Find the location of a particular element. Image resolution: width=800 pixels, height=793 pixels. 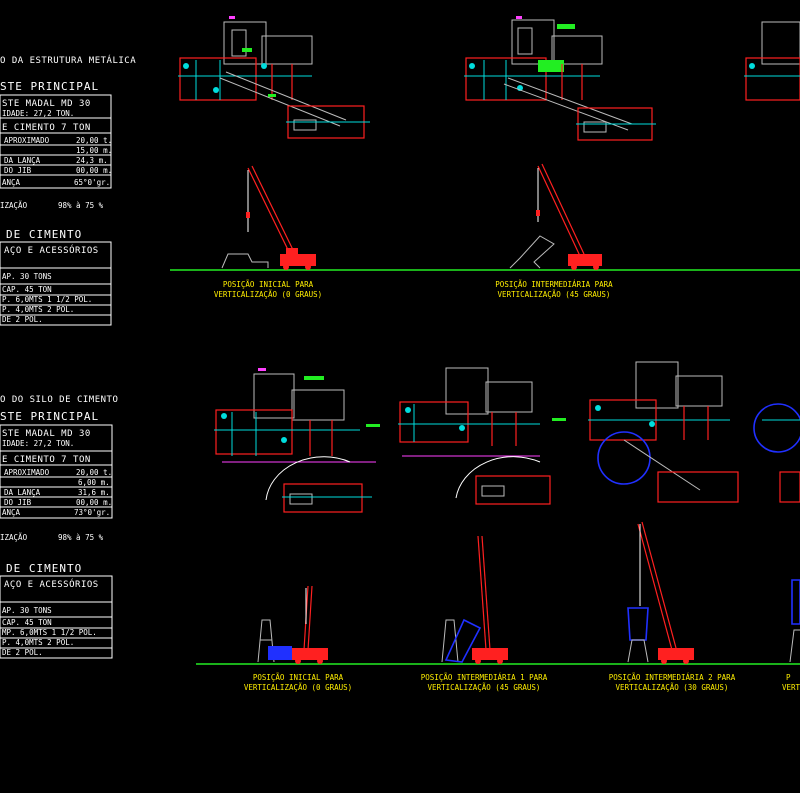

top-t2-r2: CAP. 45 TON is located at coordinates (27, 289).